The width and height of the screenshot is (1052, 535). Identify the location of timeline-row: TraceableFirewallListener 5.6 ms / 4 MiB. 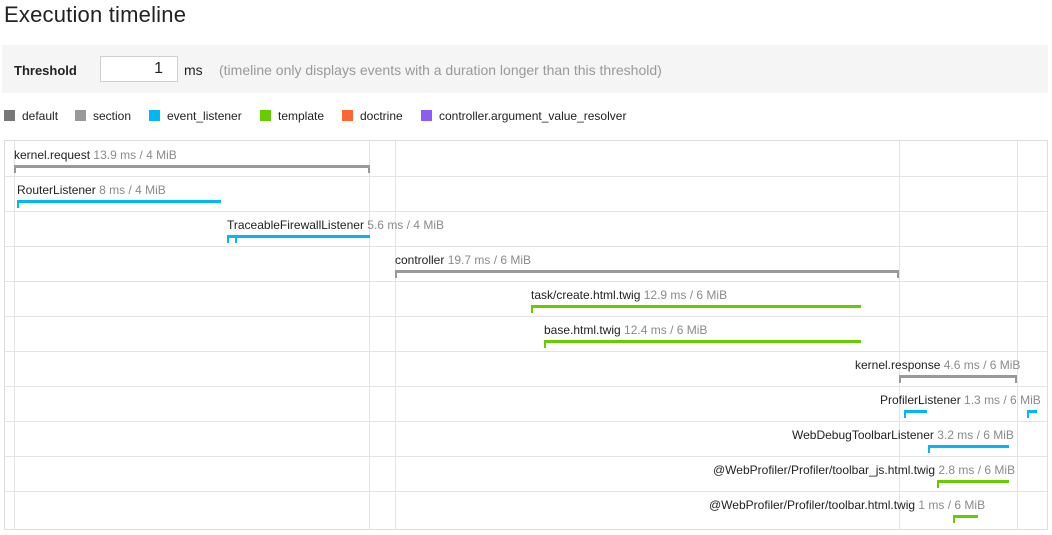
(526, 229).